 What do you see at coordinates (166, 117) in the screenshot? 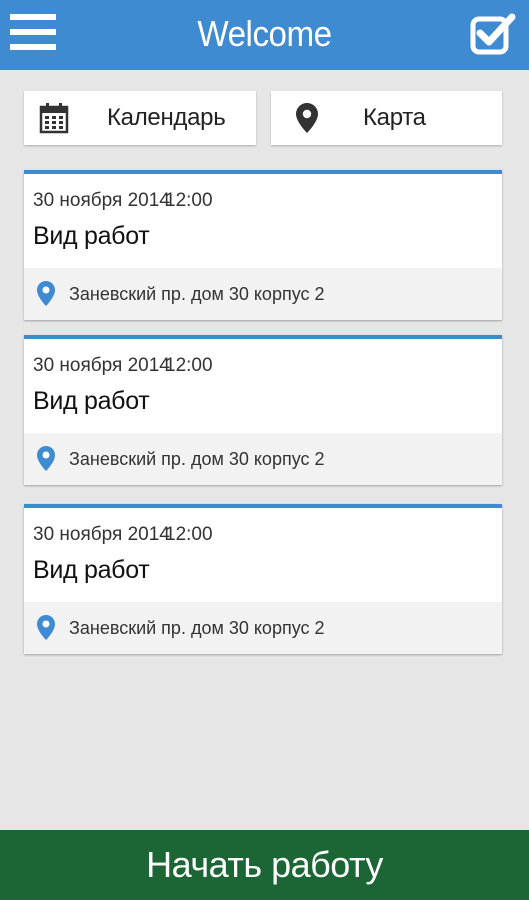
I see `calendar-button-label: Календарь` at bounding box center [166, 117].